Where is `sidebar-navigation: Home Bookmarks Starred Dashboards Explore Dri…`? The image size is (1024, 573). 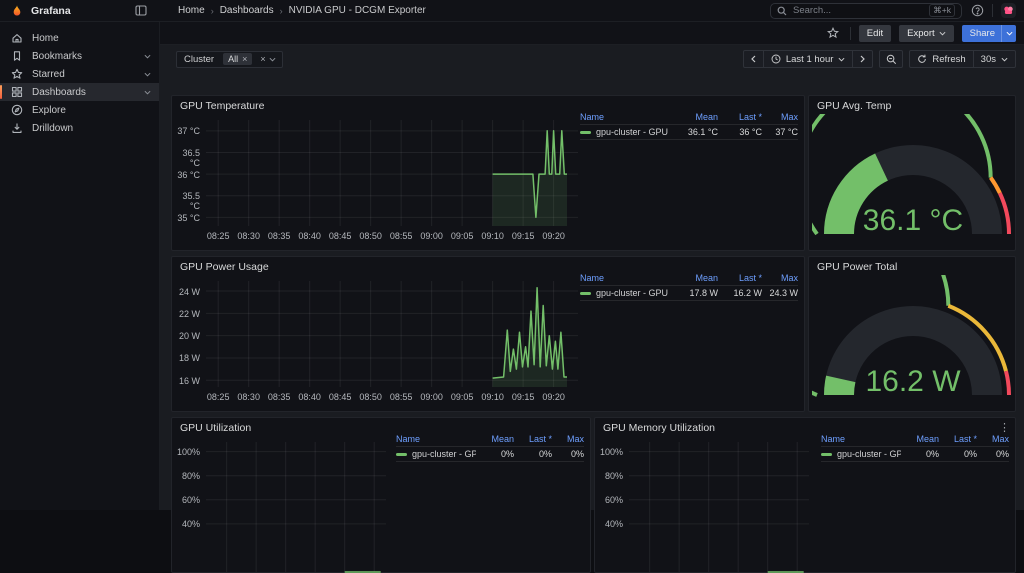
sidebar-navigation: Home Bookmarks Starred Dashboards Explore Dri… is located at coordinates (80, 266).